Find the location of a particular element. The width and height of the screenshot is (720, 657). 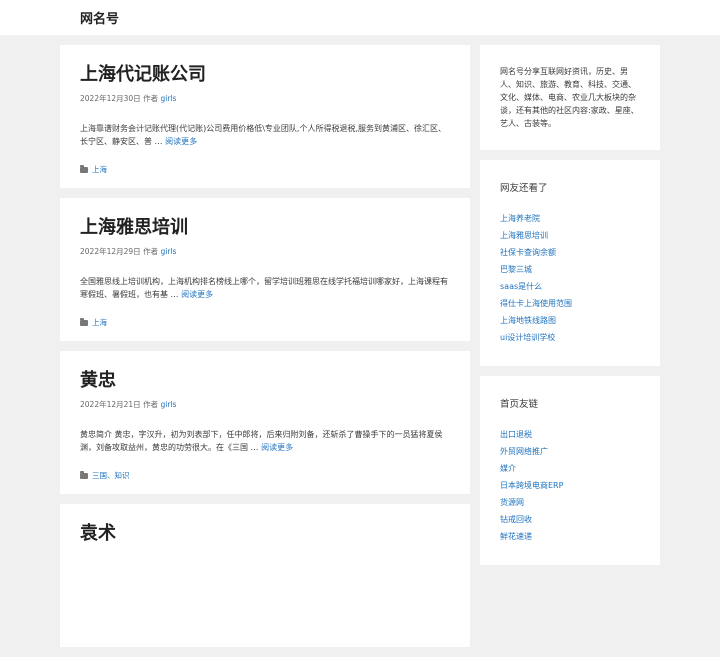

list-item: 上海地铁线路图 is located at coordinates (570, 320).